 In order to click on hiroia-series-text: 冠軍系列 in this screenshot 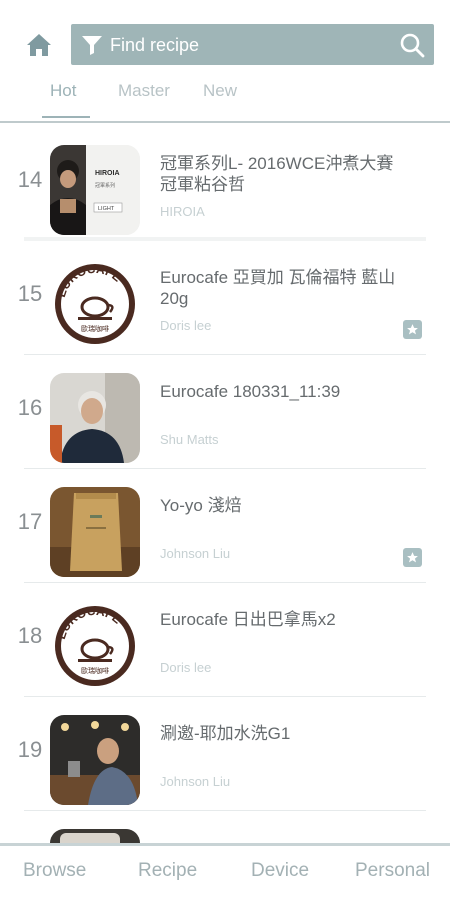, I will do `click(105, 185)`.